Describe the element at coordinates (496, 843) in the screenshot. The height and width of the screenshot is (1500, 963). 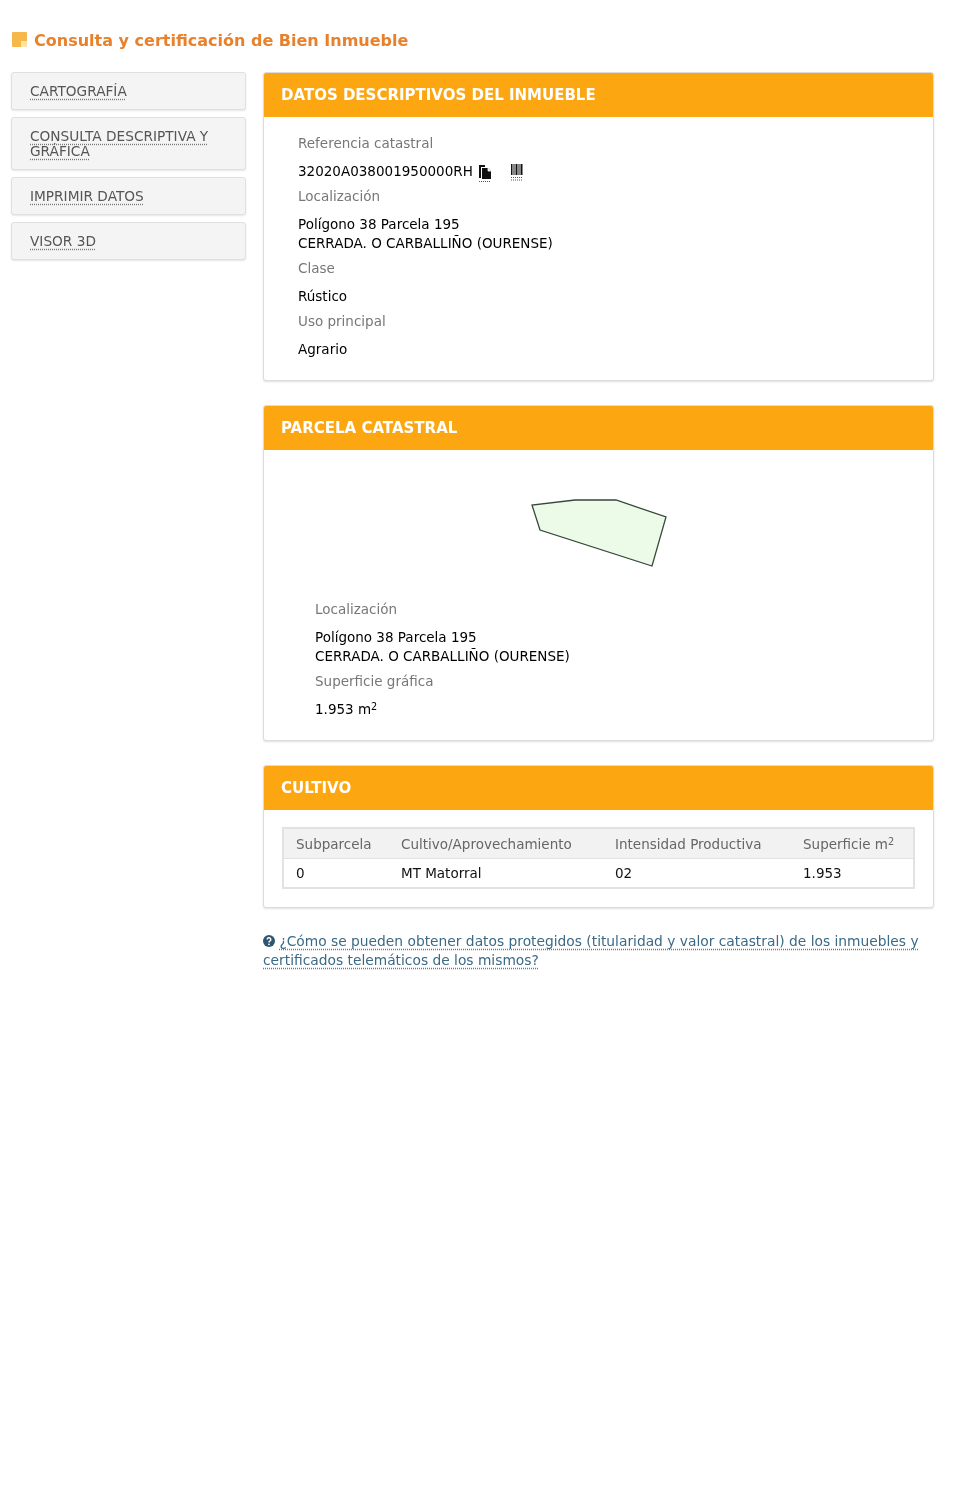
I see `column-header: Cultivo/Aprovechamiento` at that location.